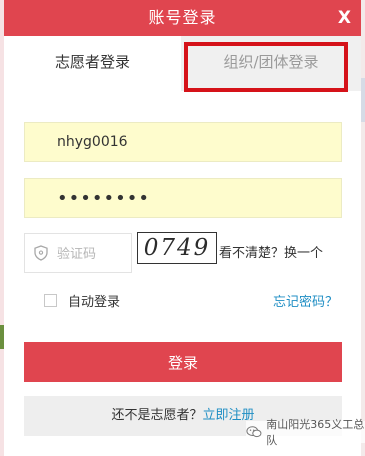 Image resolution: width=365 pixels, height=456 pixels. I want to click on username-input, so click(183, 142).